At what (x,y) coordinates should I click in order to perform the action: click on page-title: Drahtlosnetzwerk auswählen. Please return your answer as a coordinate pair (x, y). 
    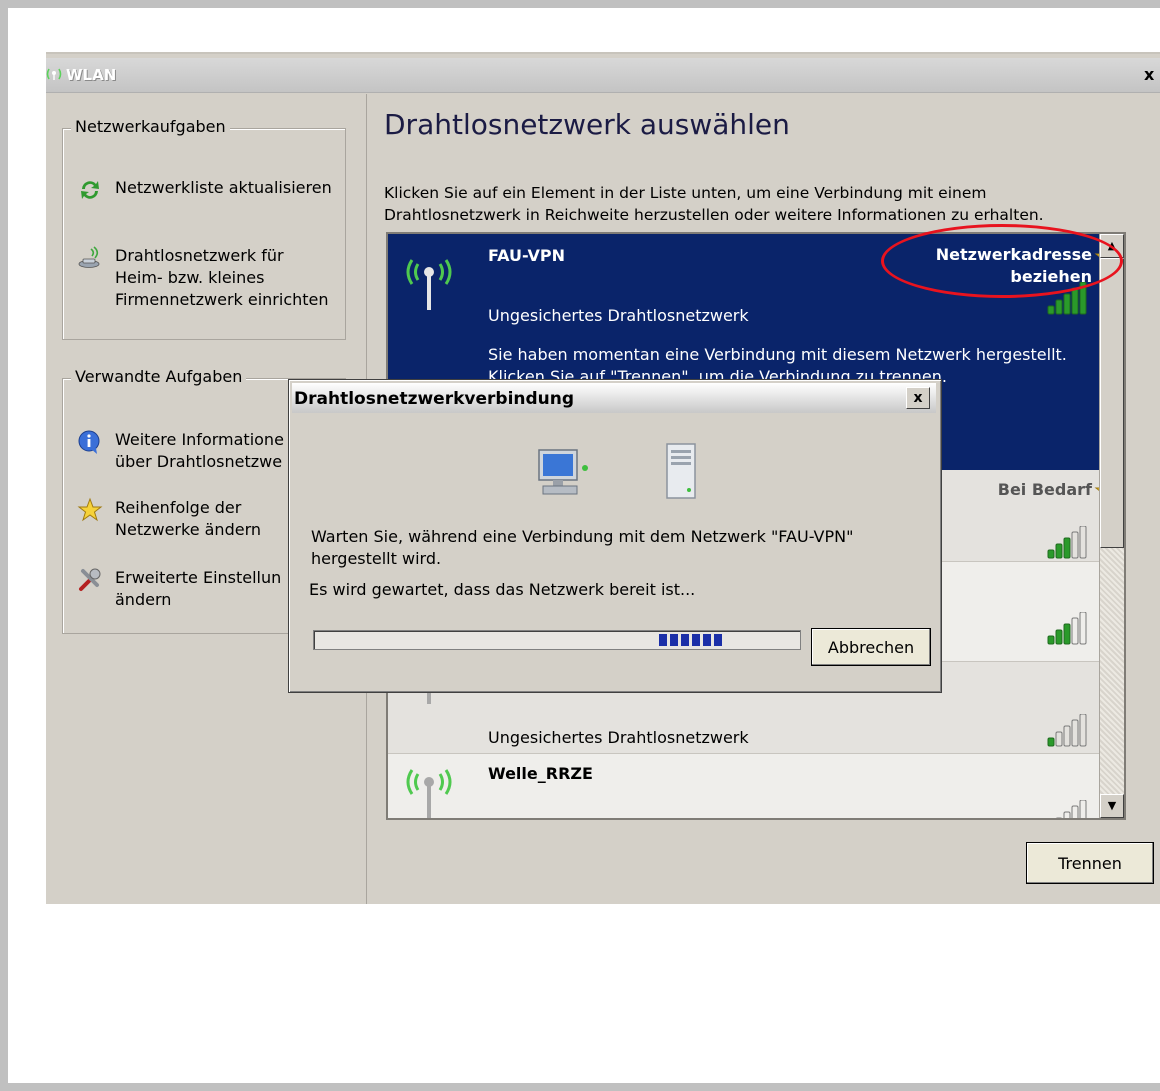
    Looking at the image, I should click on (587, 124).